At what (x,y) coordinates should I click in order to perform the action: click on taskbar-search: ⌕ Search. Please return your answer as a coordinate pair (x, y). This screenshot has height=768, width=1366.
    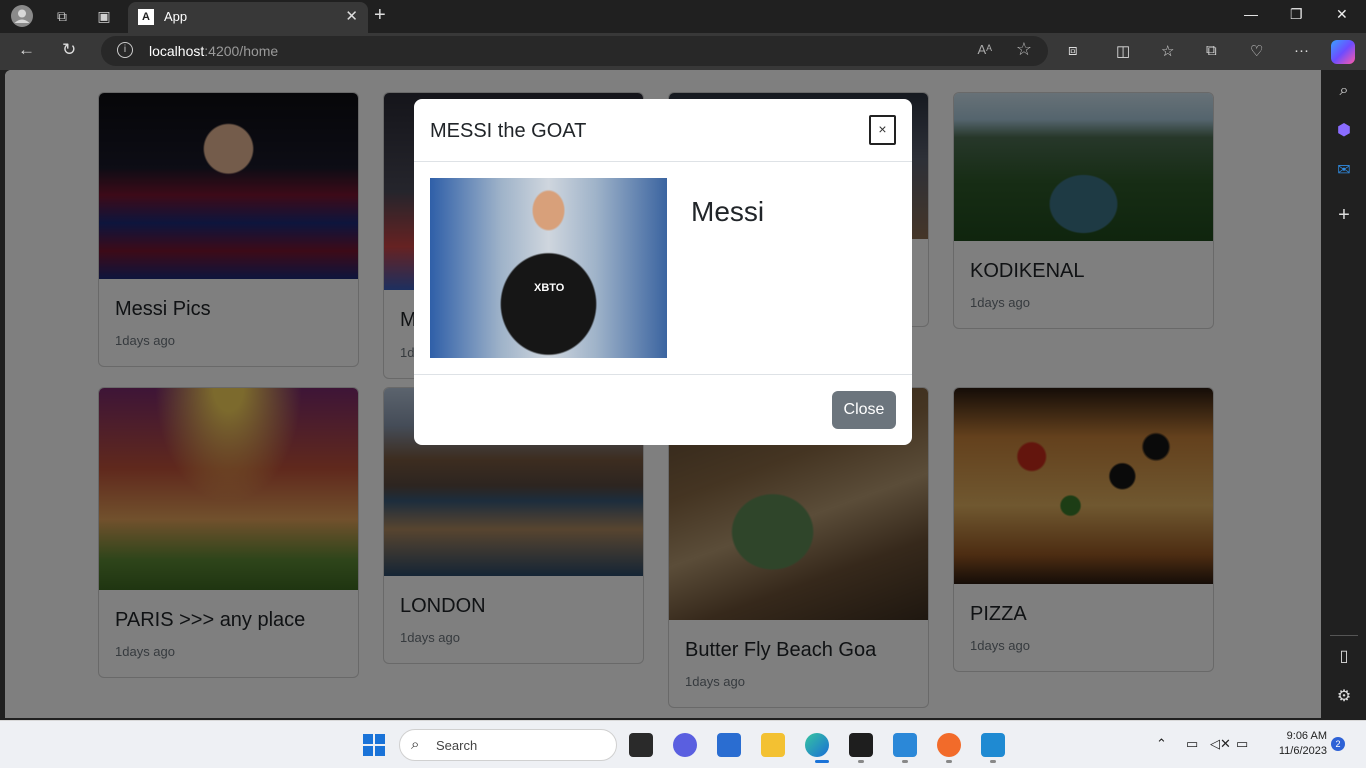
    Looking at the image, I should click on (508, 745).